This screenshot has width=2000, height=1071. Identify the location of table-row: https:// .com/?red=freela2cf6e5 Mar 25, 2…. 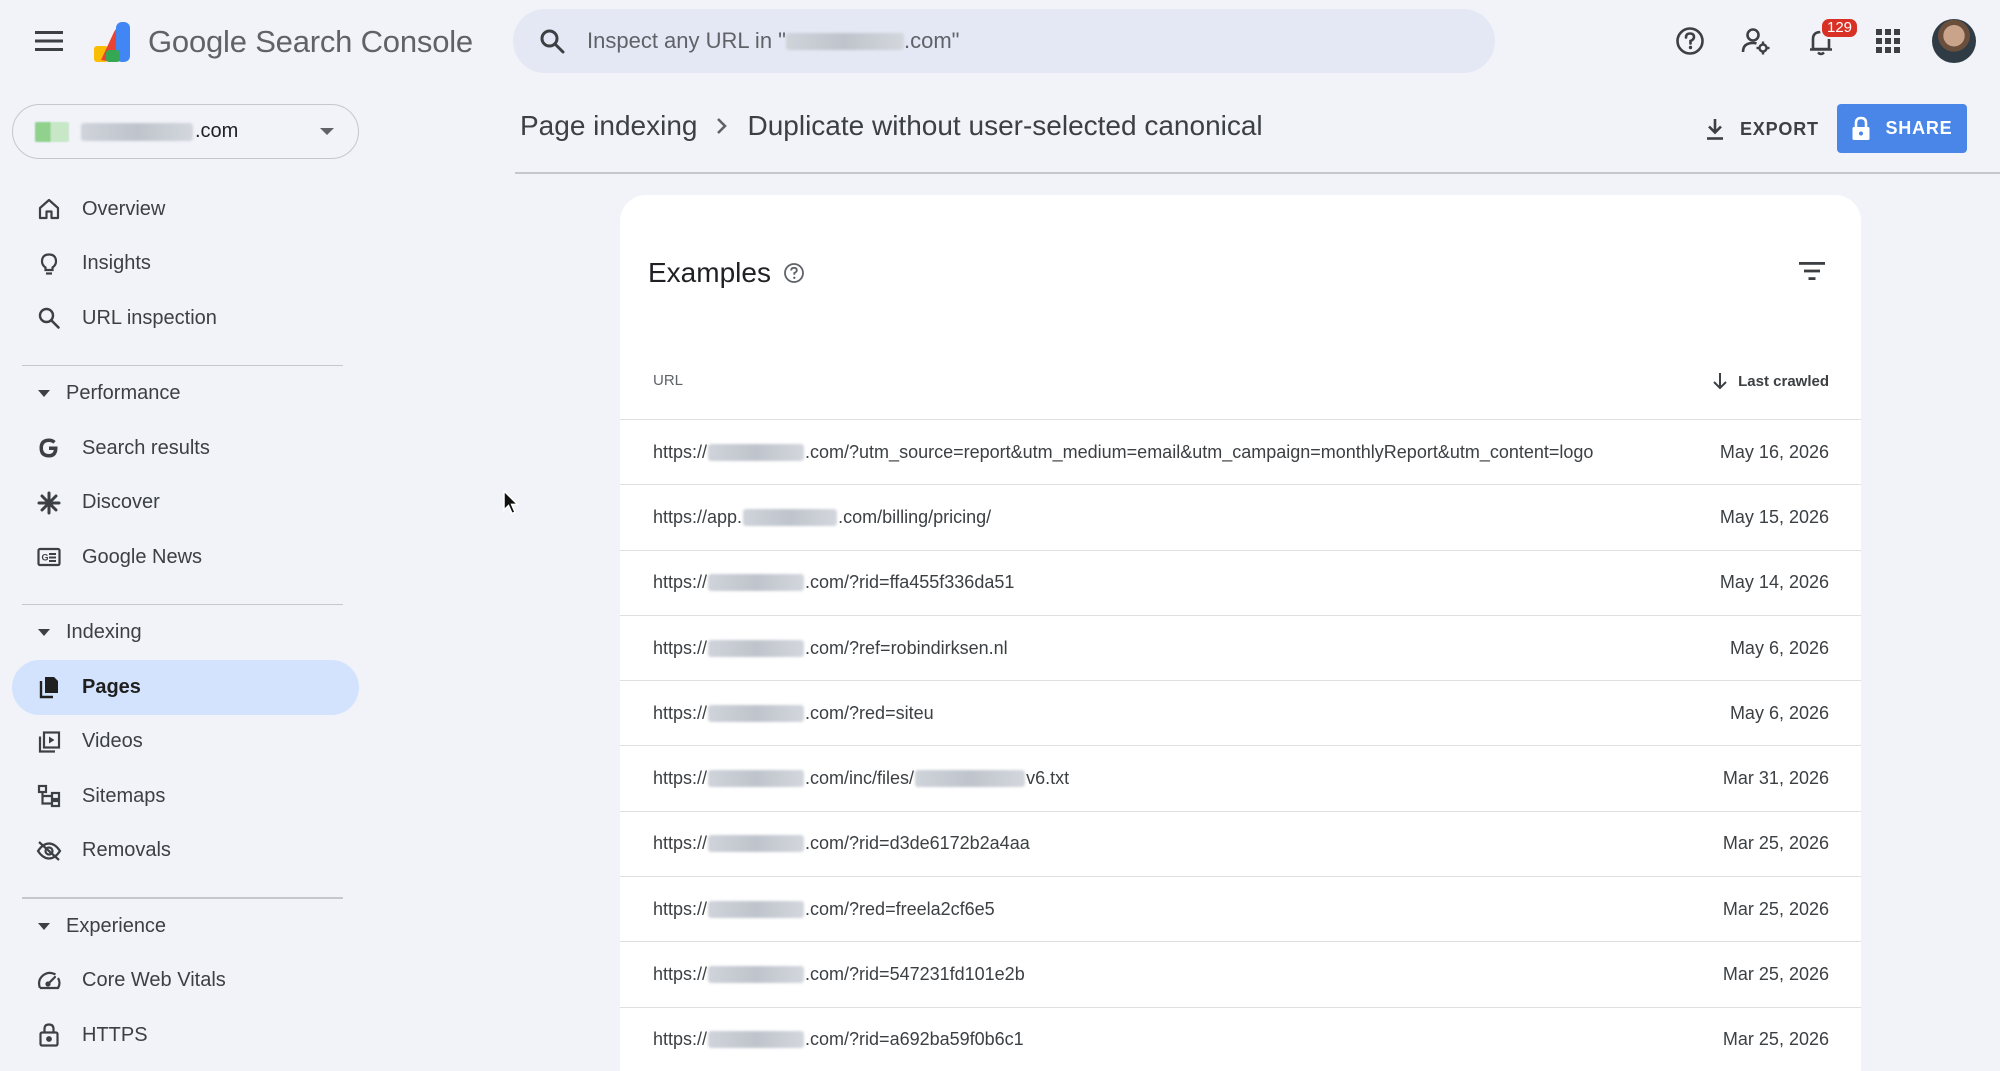
(1240, 908).